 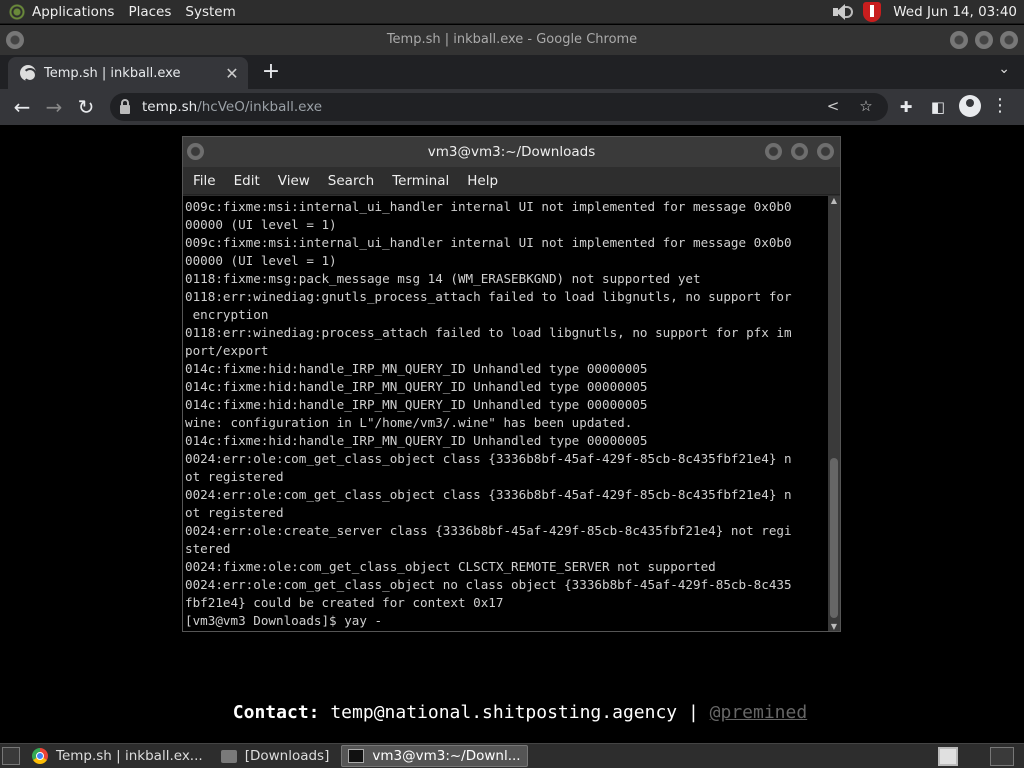 I want to click on terminal-scrollbar: ▲ ▼, so click(x=834, y=413).